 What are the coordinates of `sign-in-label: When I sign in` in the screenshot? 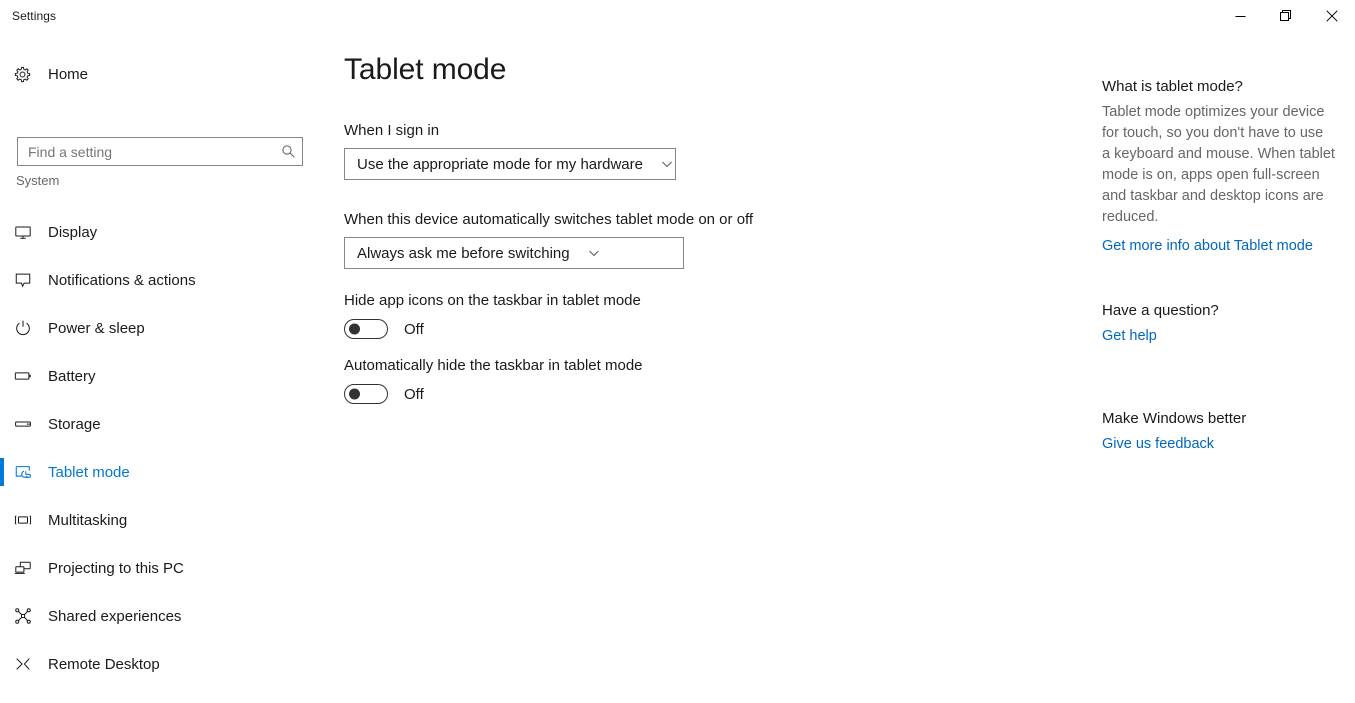 It's located at (392, 130).